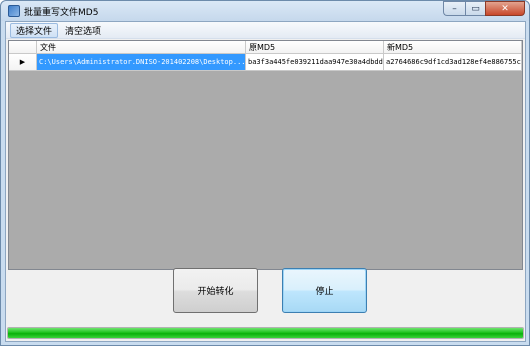 This screenshot has height=346, width=530. I want to click on grid-header: 文件 原MD5 新MD5, so click(265, 47).